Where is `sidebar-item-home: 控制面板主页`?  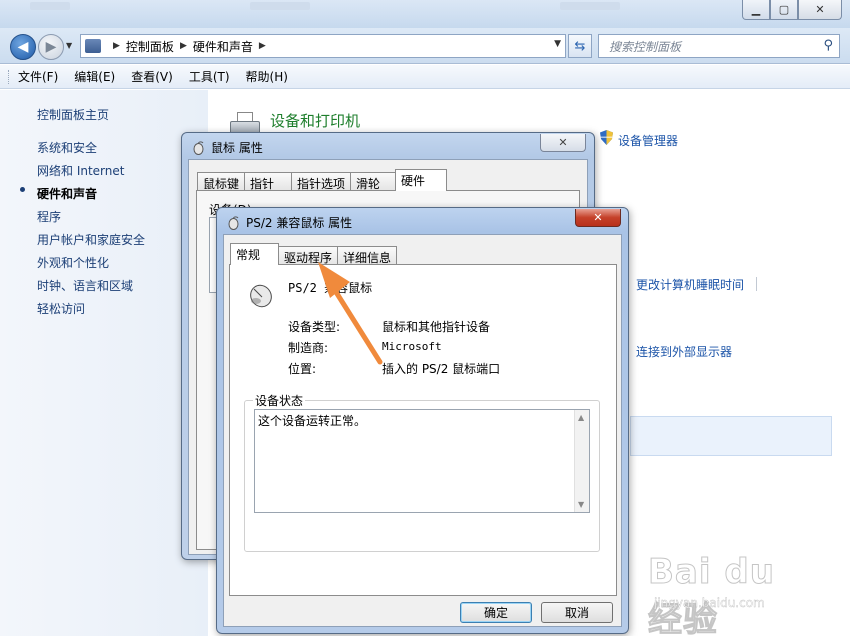 sidebar-item-home: 控制面板主页 is located at coordinates (73, 114).